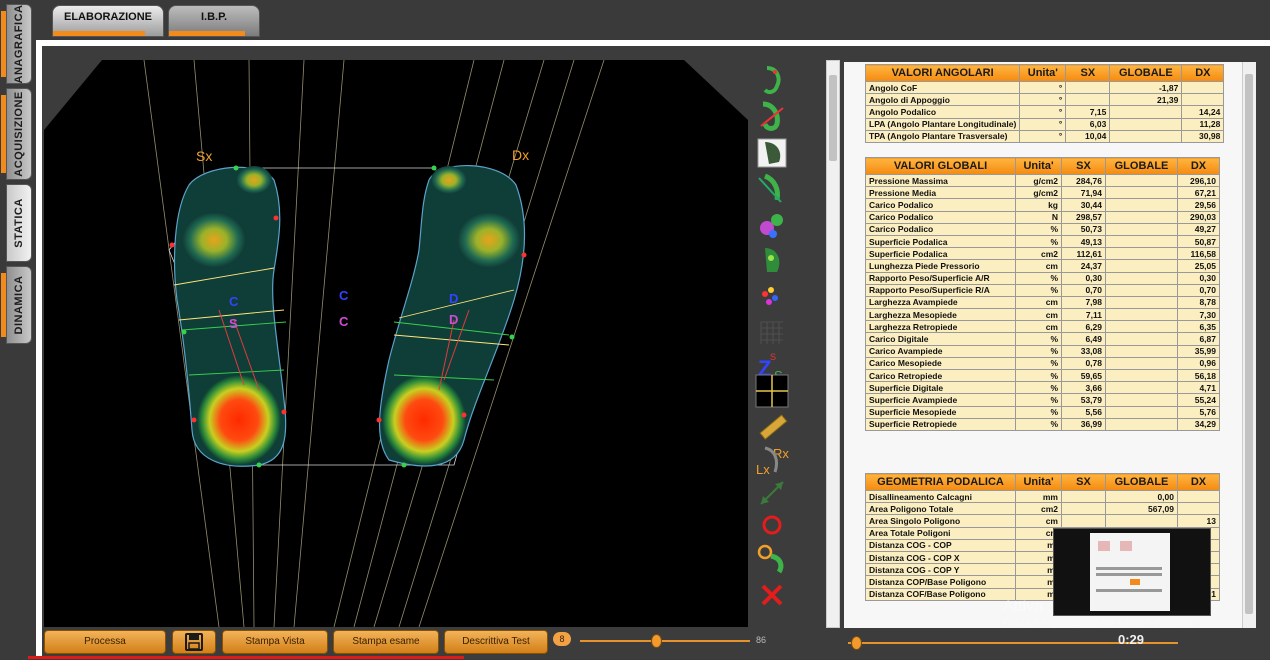 The image size is (1270, 660). What do you see at coordinates (772, 525) in the screenshot?
I see `circle-icon` at bounding box center [772, 525].